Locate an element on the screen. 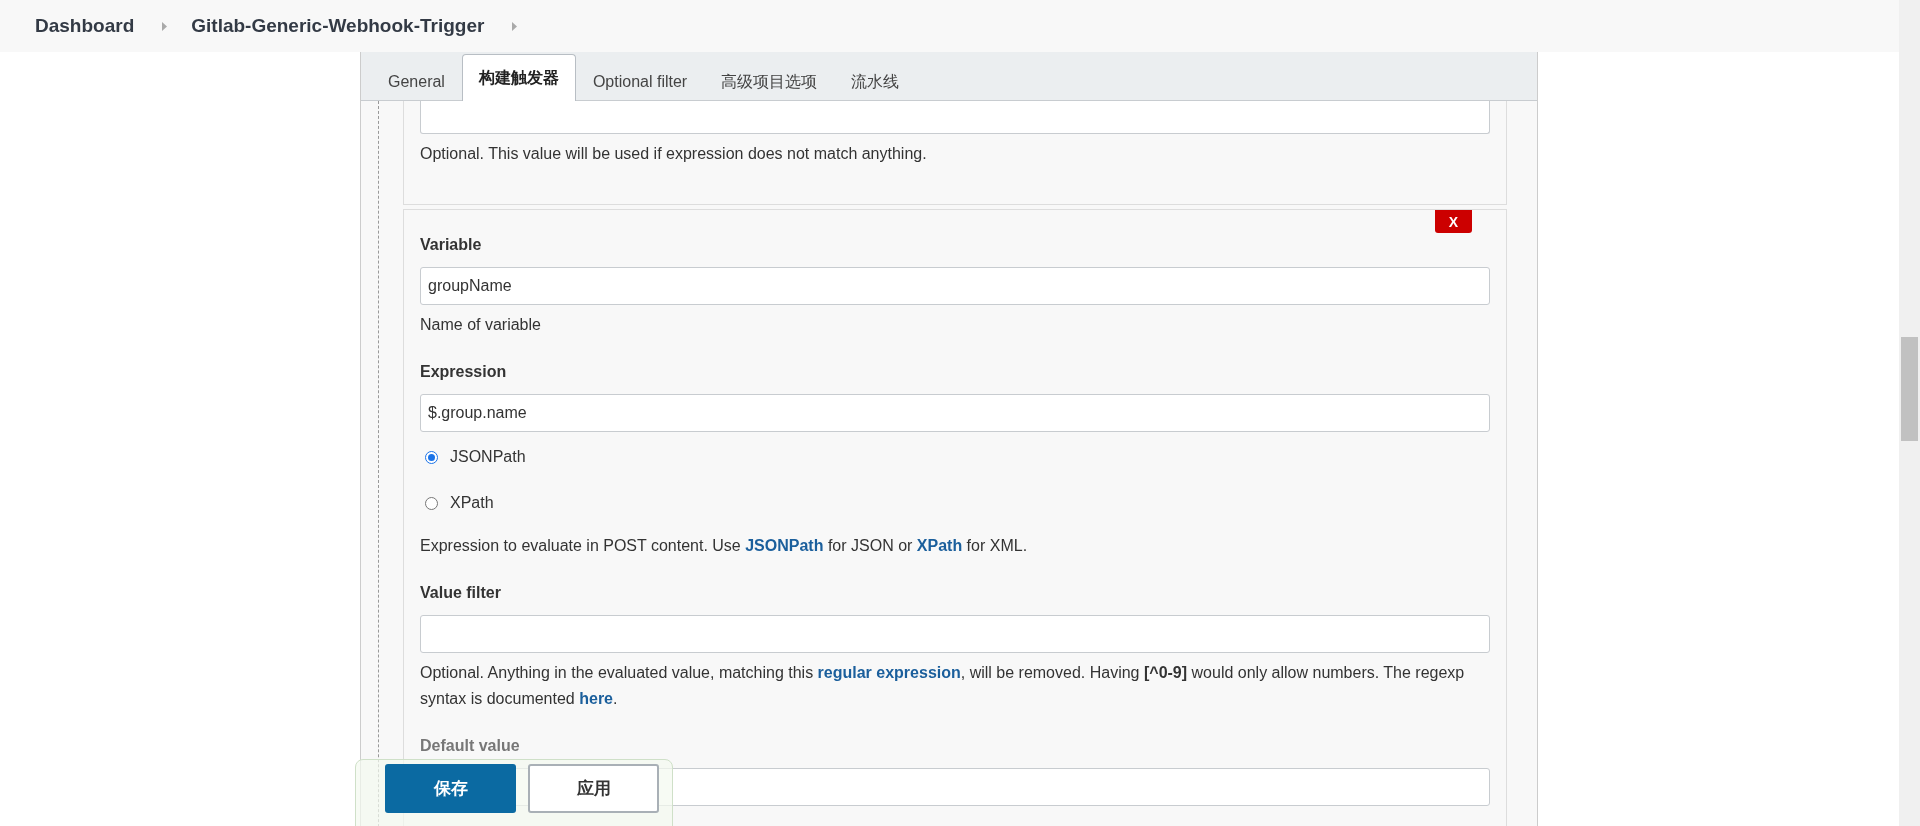 This screenshot has width=1920, height=826. tab: 高级项目选项 is located at coordinates (769, 81).